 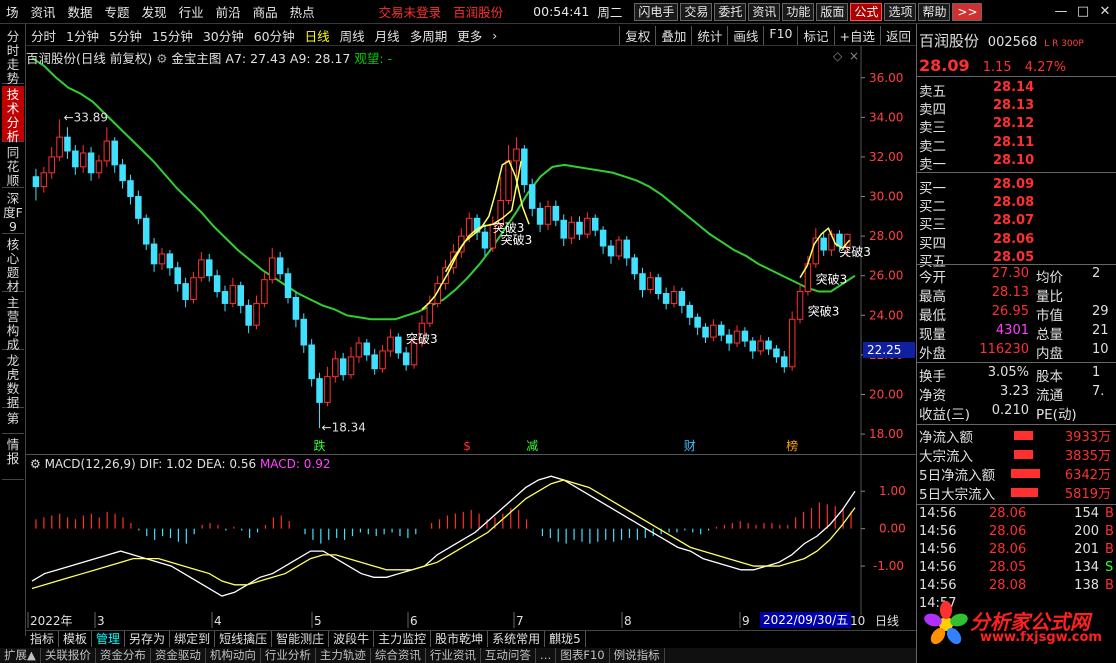 What do you see at coordinates (178, 655) in the screenshot?
I see `extension-tab-3: 资金驱动` at bounding box center [178, 655].